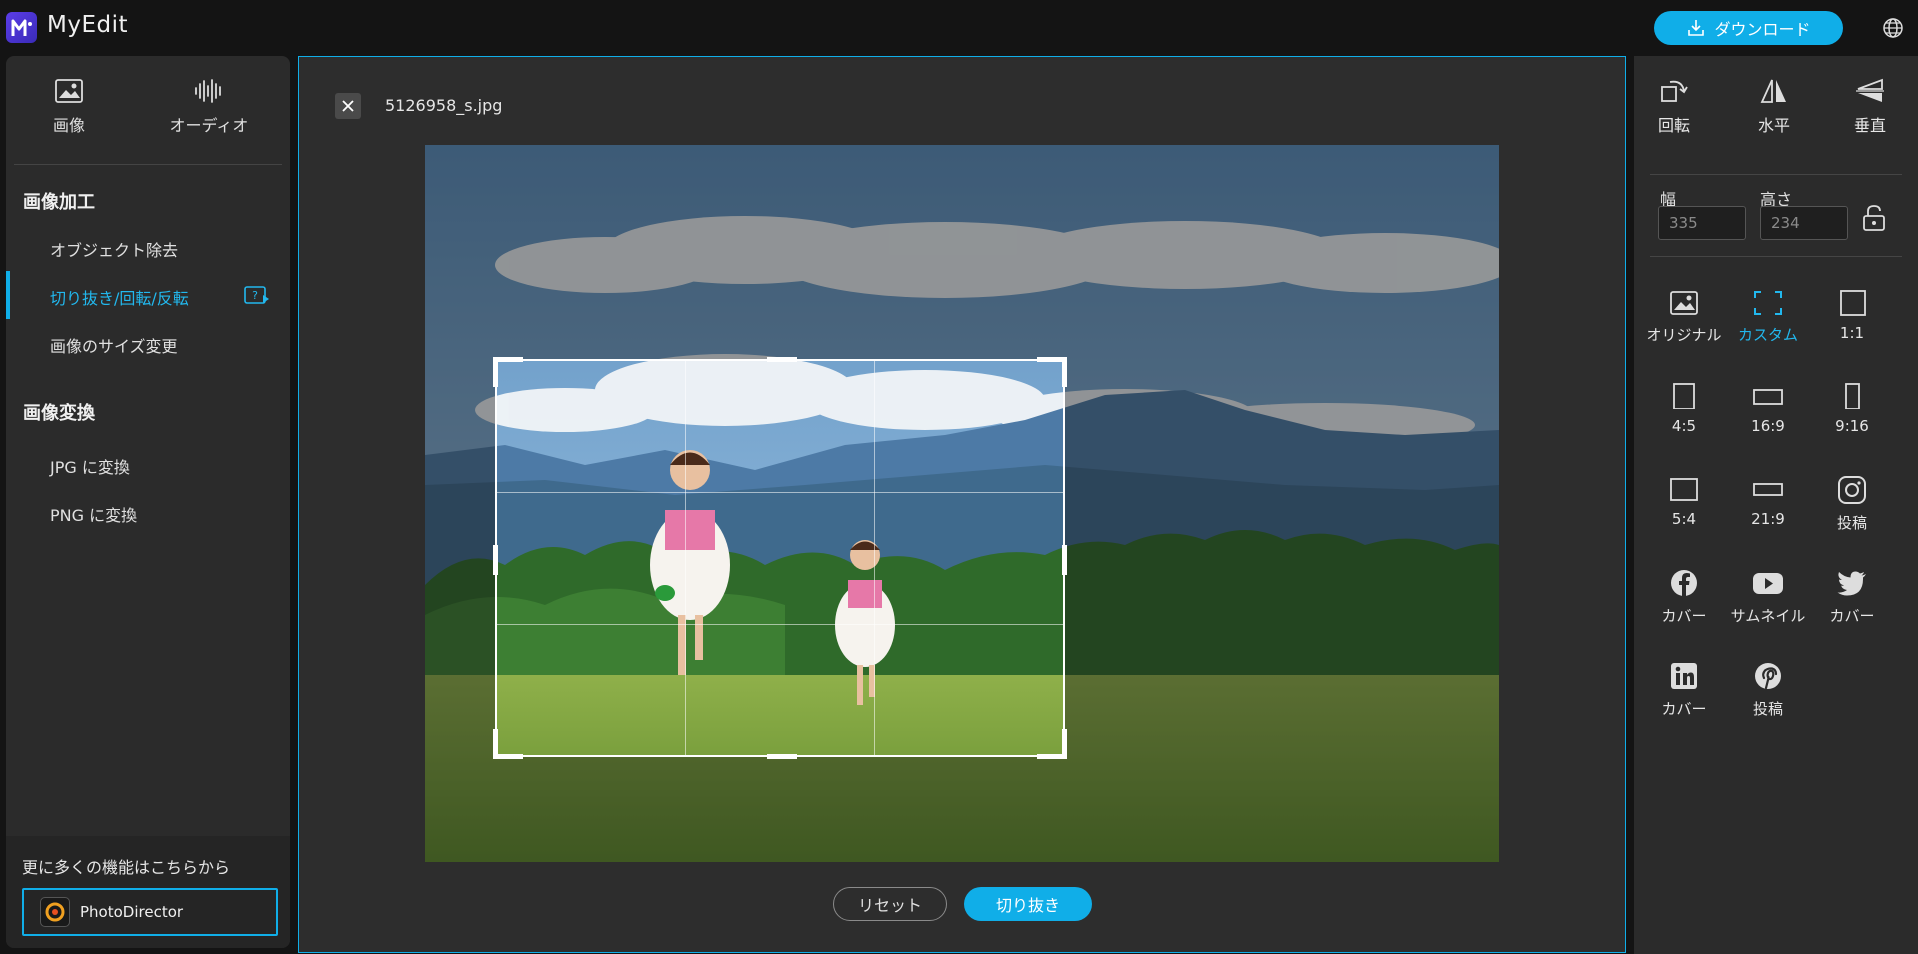 This screenshot has width=1918, height=954. Describe the element at coordinates (1768, 676) in the screenshot. I see `pinterest-icon` at that location.